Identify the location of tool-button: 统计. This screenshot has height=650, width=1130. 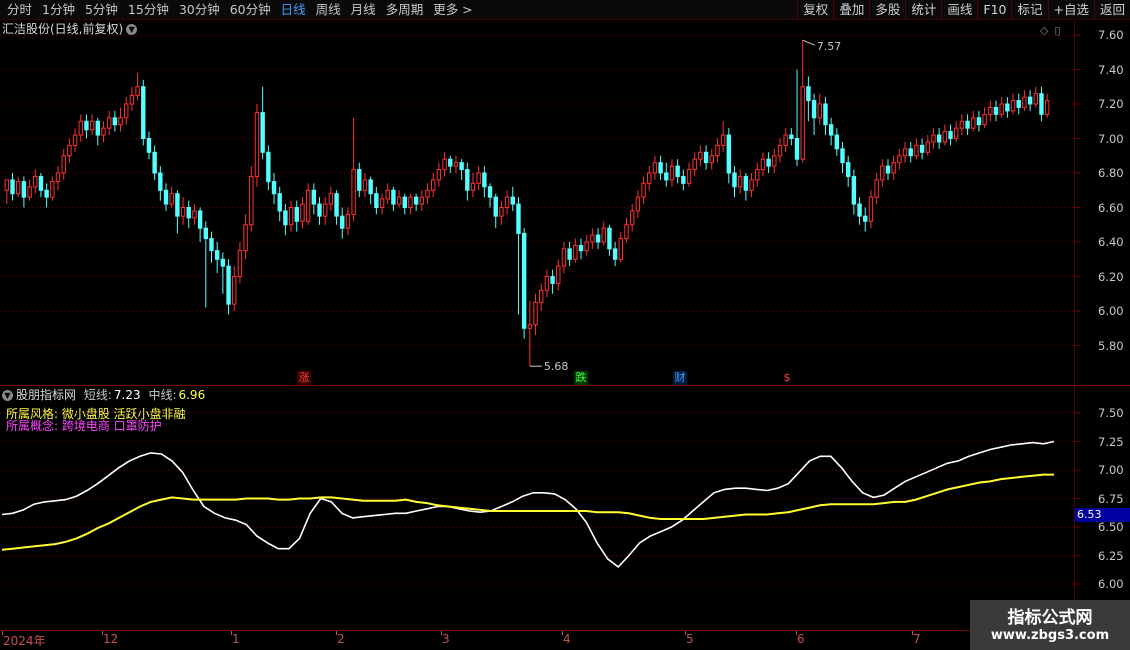
(923, 10).